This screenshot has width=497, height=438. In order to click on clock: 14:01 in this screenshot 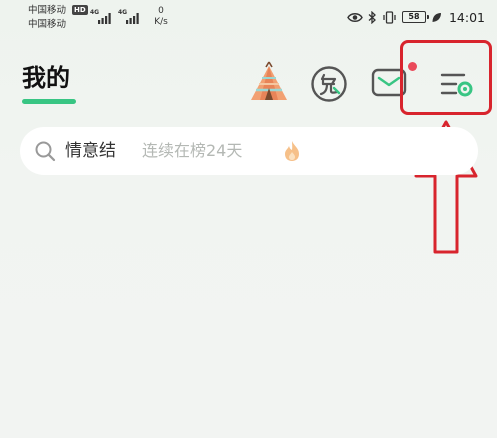, I will do `click(466, 17)`.